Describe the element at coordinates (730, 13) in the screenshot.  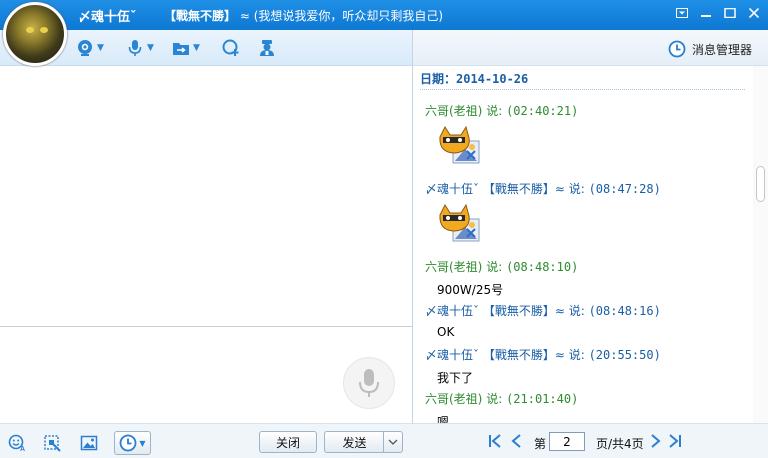
I see `maximize-icon` at that location.